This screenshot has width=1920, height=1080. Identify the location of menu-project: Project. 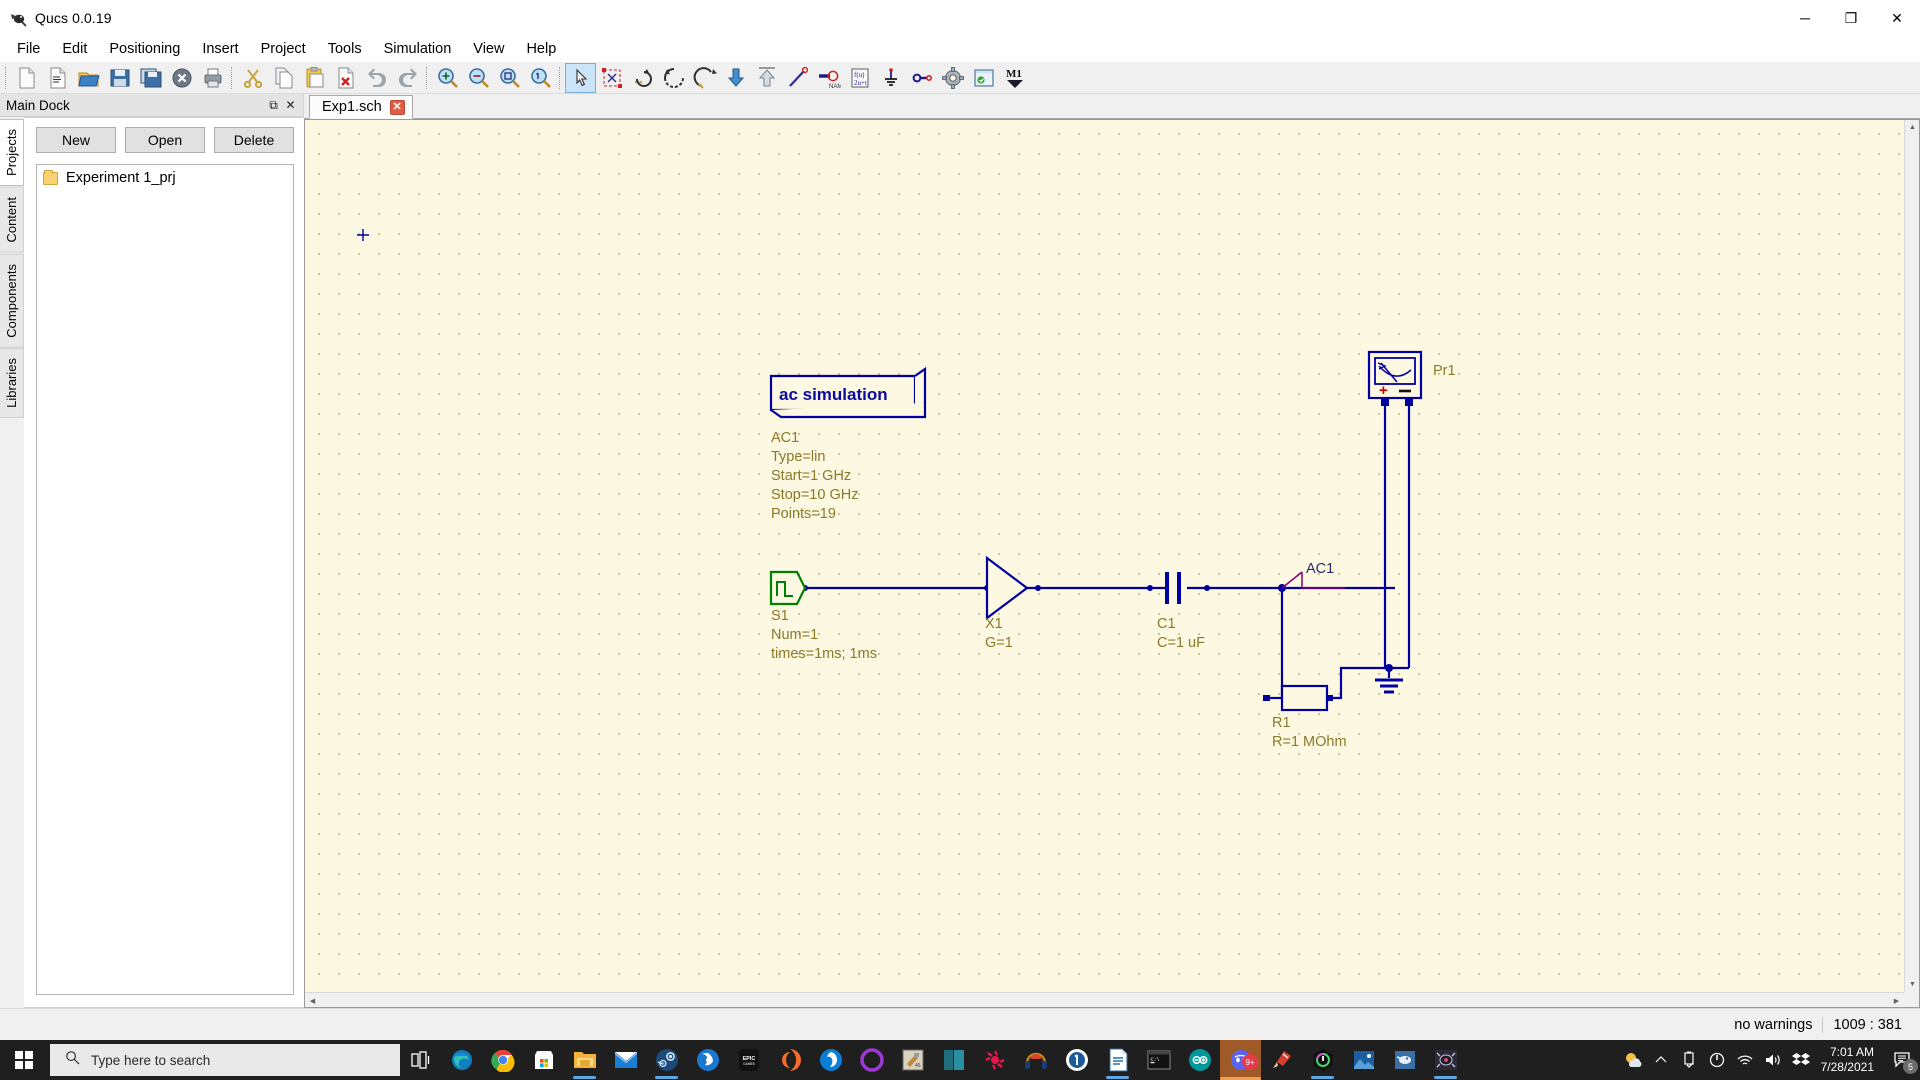
(283, 49).